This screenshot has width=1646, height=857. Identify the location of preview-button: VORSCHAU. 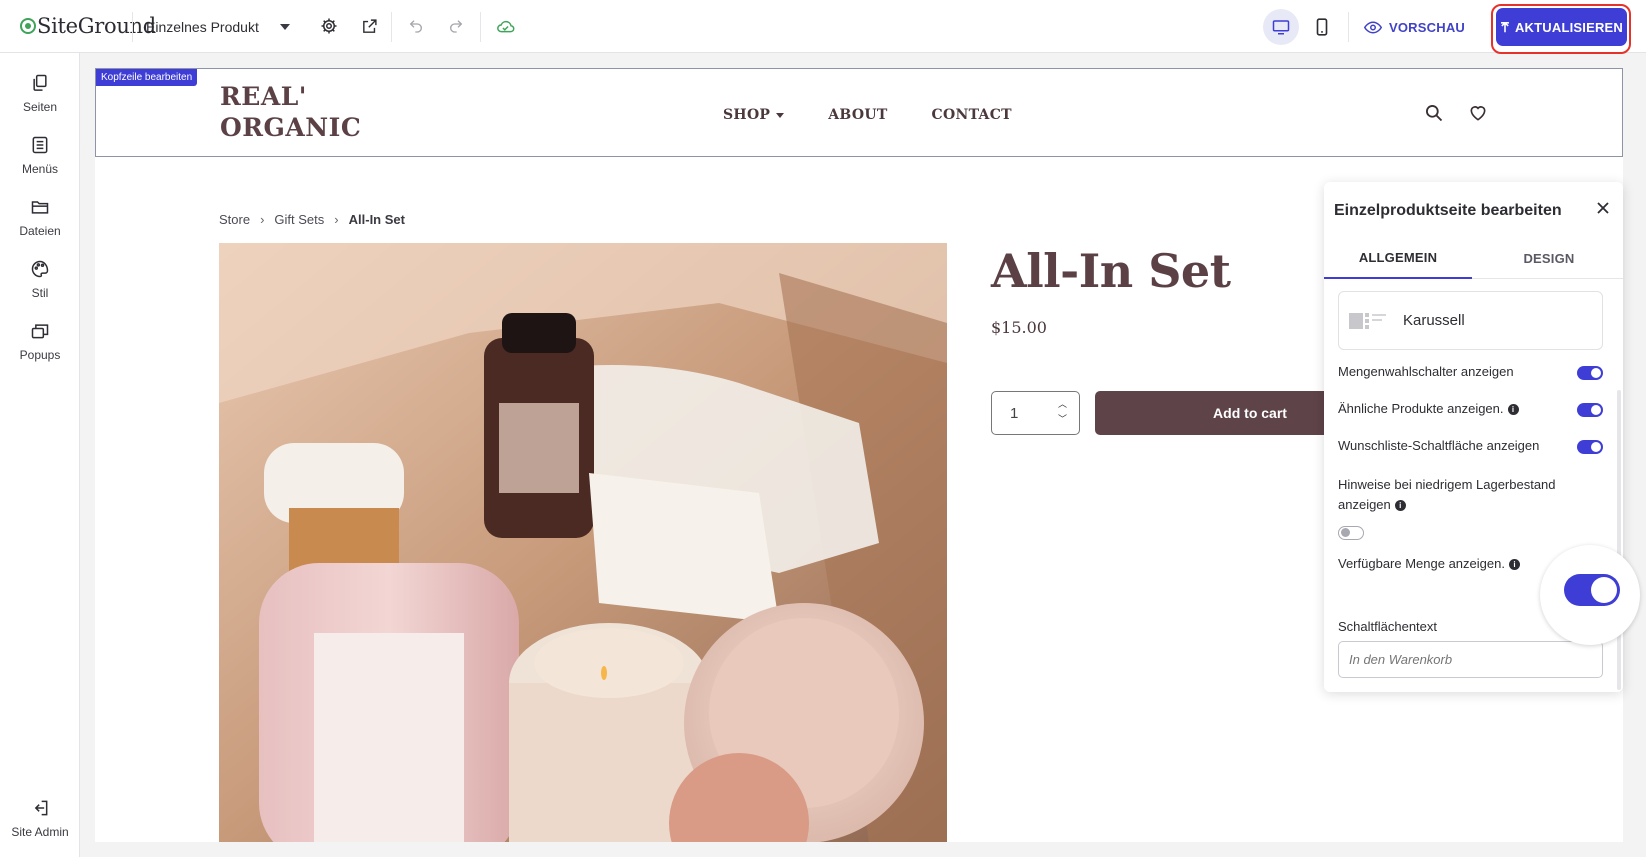
(1414, 27).